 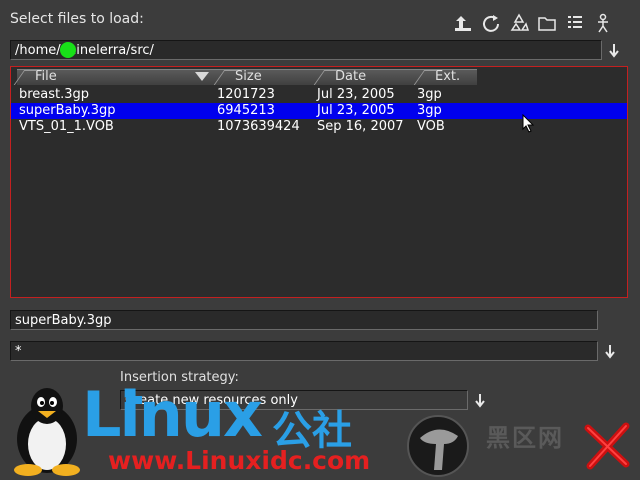 I want to click on sort-descending-icon, so click(x=202, y=76).